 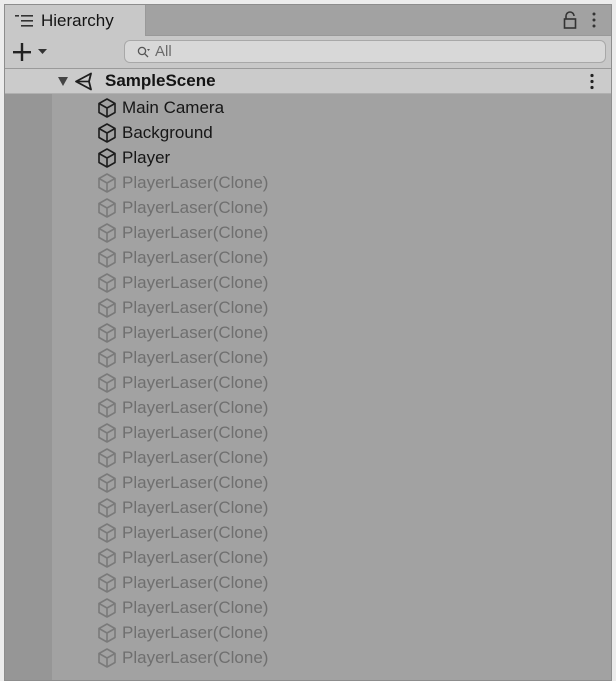 I want to click on tab-hierarchy: Hierarchy, so click(x=75, y=20).